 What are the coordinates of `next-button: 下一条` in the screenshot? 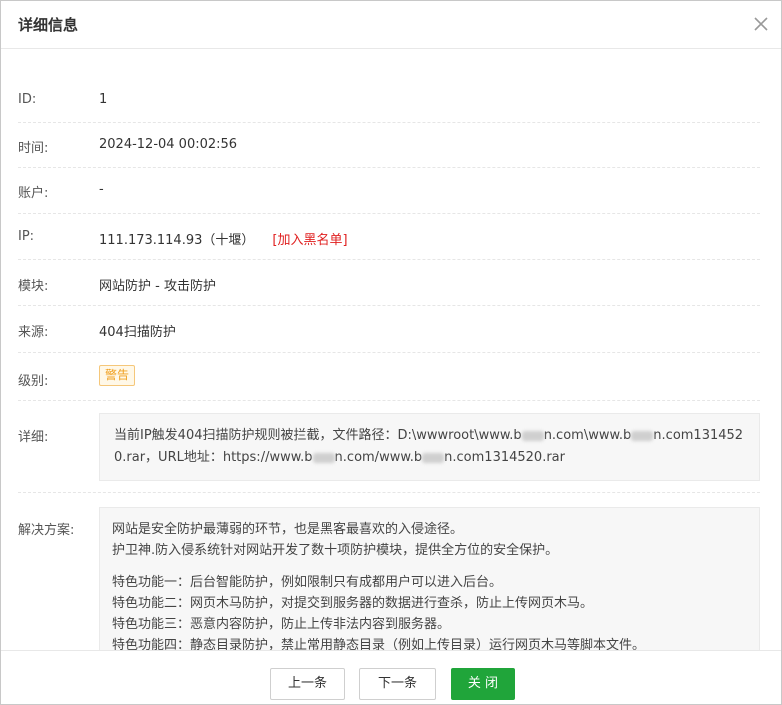 It's located at (397, 684).